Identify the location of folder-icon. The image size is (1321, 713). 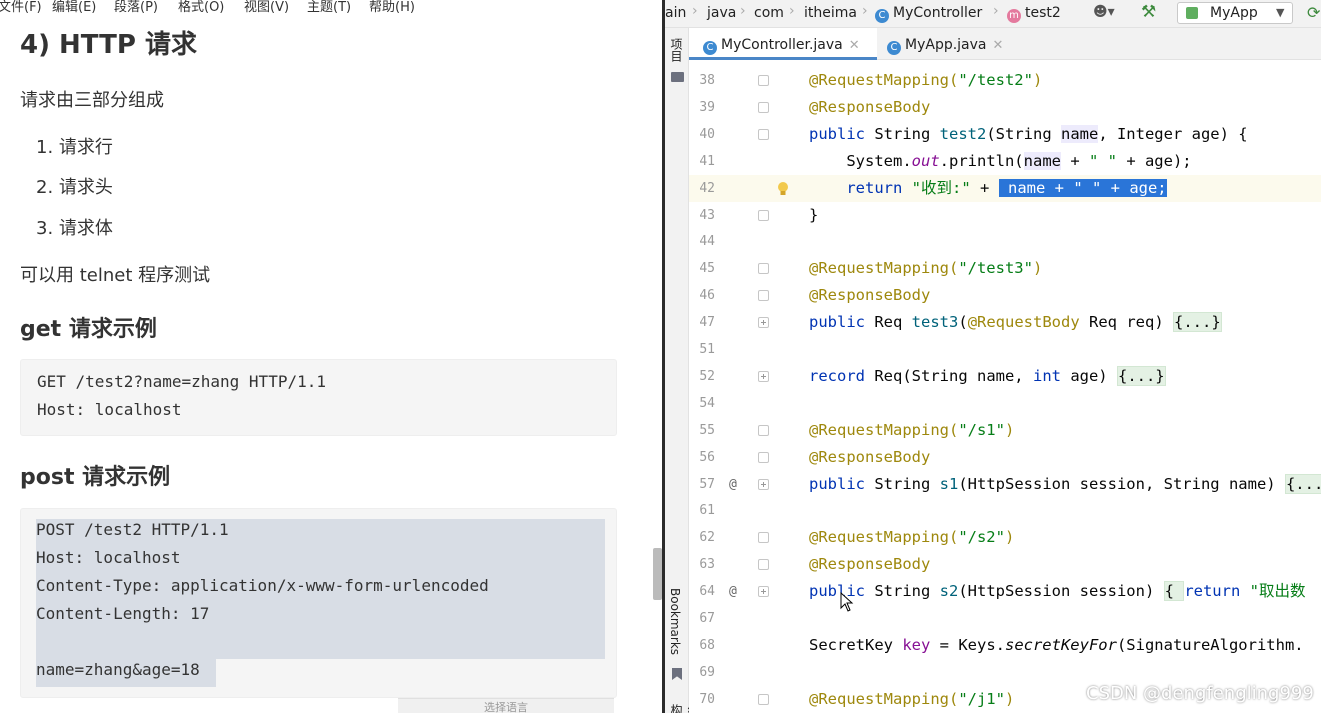
(677, 77).